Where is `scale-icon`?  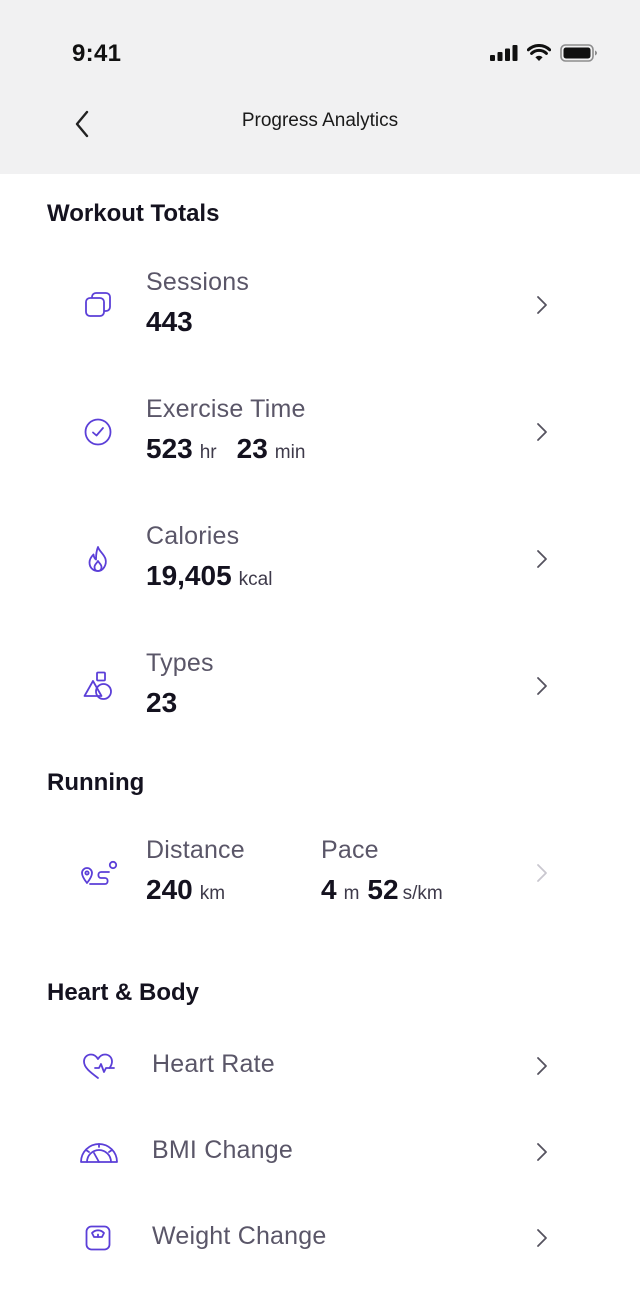 scale-icon is located at coordinates (98, 1238).